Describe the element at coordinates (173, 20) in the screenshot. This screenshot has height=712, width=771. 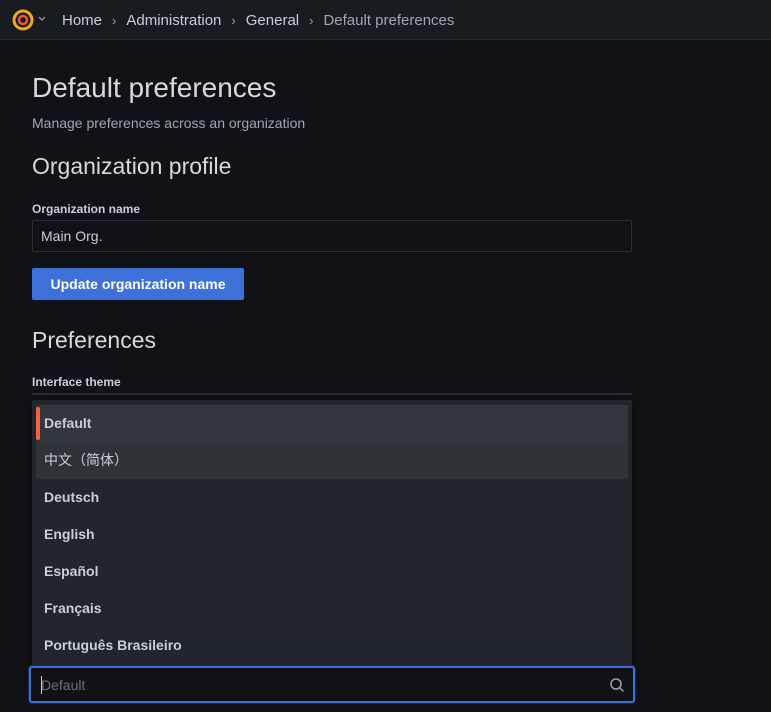
I see `breadcrumb-administration: Administration` at that location.